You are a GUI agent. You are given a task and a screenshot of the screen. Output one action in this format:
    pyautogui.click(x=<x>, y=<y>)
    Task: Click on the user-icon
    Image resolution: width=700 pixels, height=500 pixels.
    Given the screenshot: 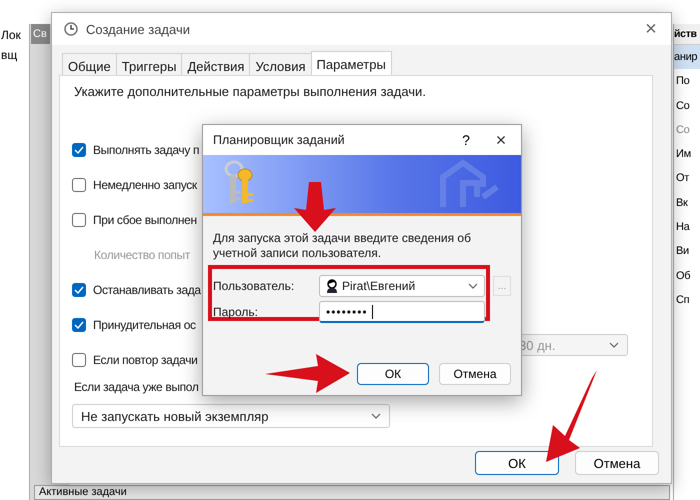 What is the action you would take?
    pyautogui.click(x=332, y=286)
    